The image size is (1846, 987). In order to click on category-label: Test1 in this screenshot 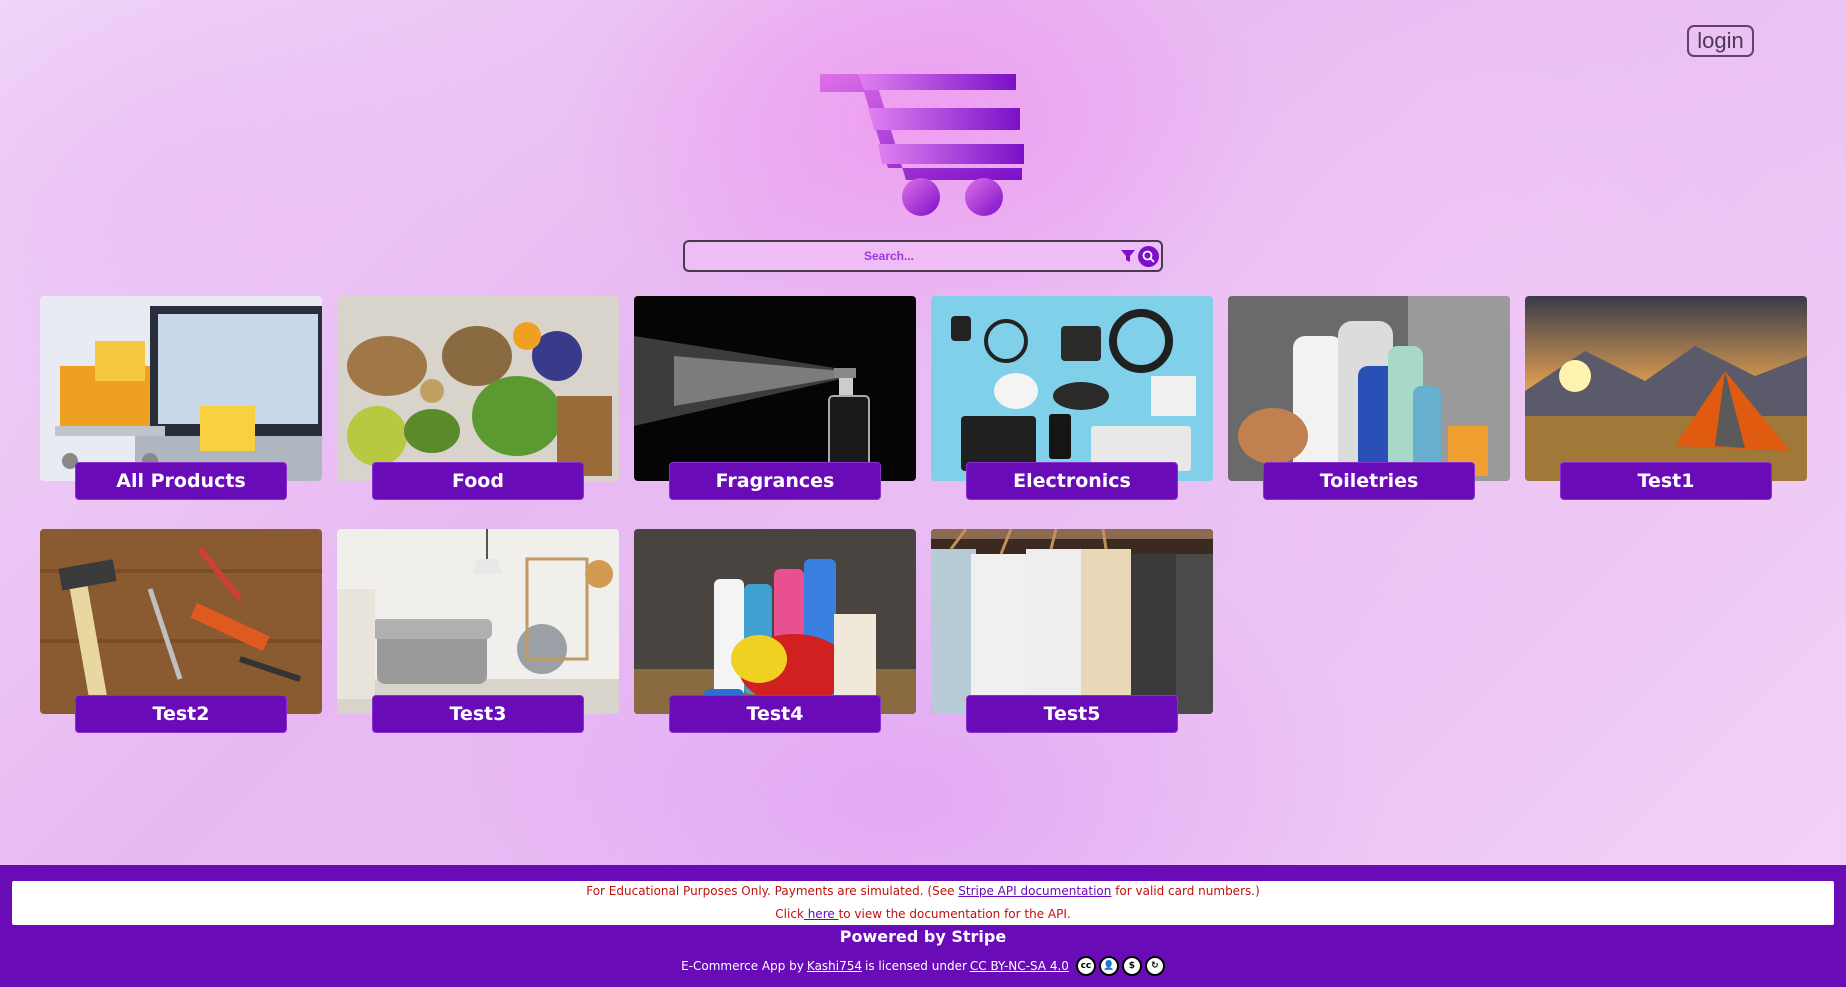, I will do `click(1666, 481)`.